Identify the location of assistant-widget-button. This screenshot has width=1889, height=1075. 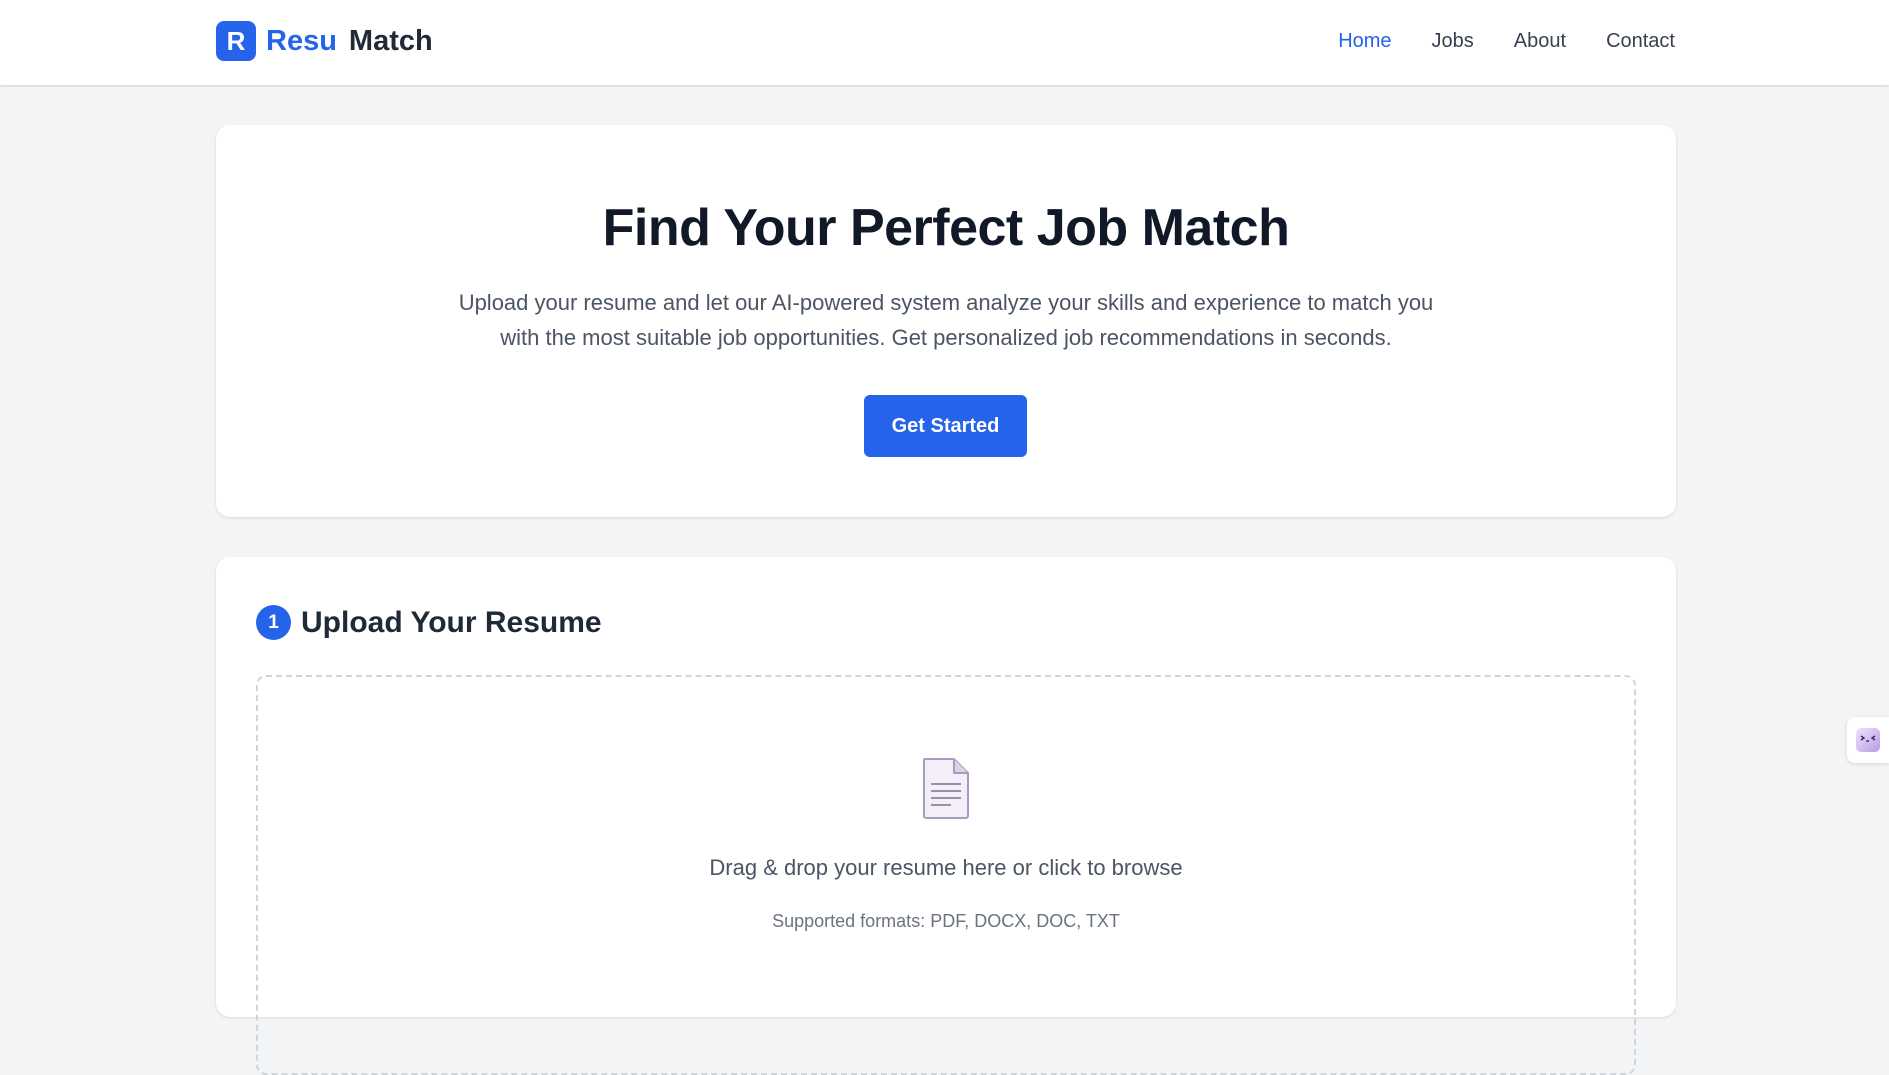
(1868, 740).